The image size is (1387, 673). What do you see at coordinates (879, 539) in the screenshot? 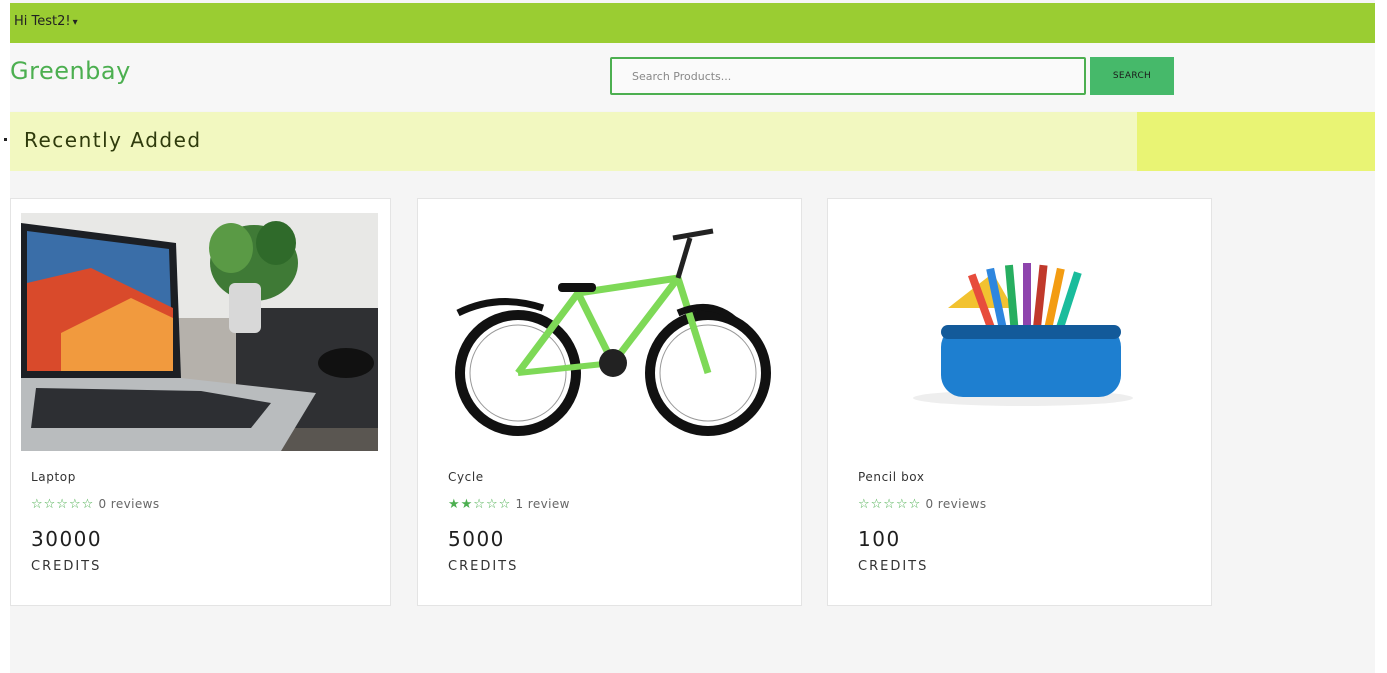
I see `product-price: 100` at bounding box center [879, 539].